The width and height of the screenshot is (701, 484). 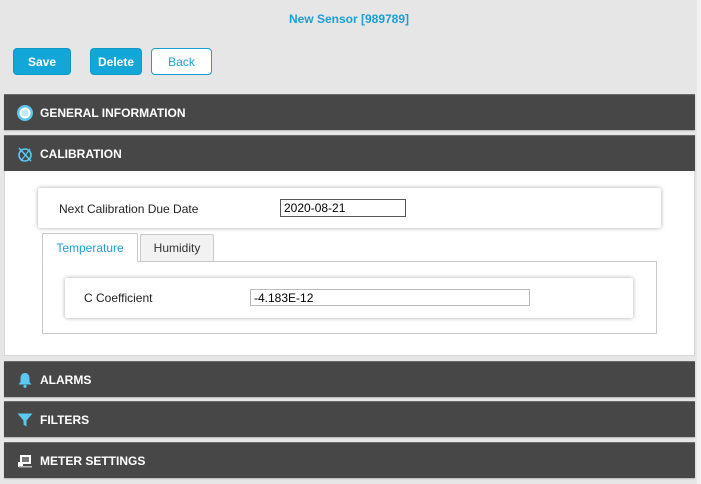 I want to click on section-calibration: CALIBRATION, so click(x=349, y=153).